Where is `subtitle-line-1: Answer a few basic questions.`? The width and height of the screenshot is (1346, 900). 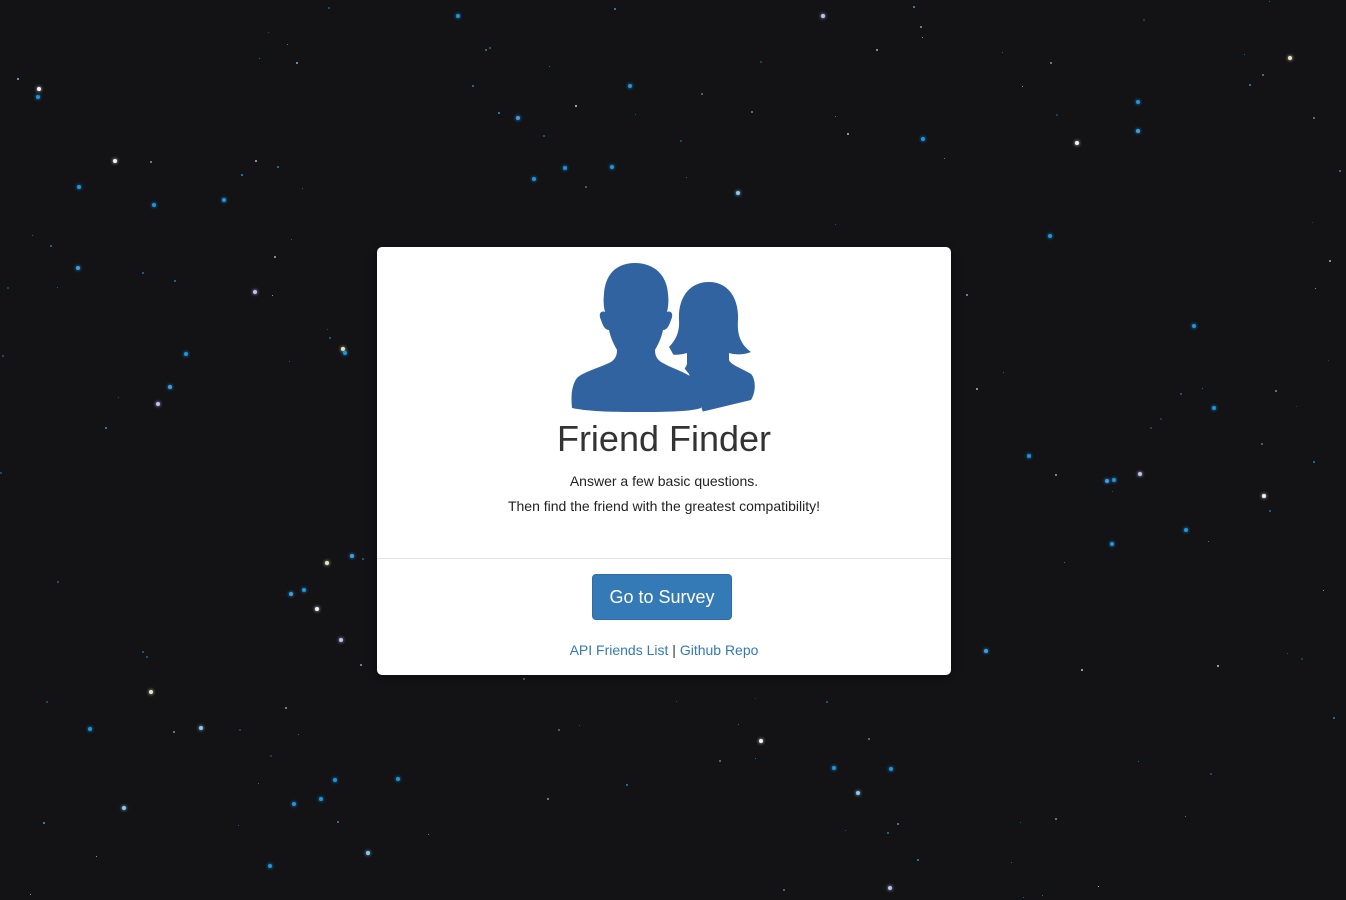
subtitle-line-1: Answer a few basic questions. is located at coordinates (664, 481).